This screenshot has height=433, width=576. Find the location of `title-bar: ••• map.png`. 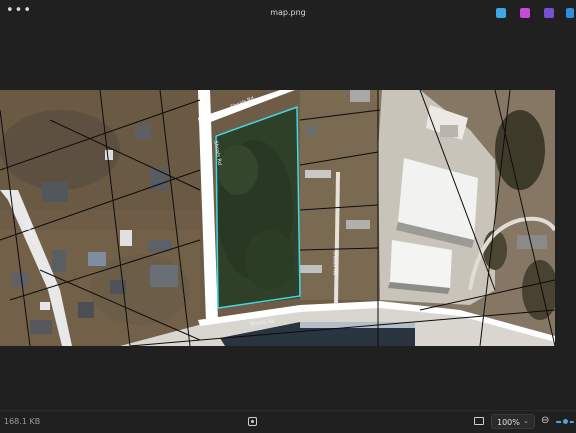

title-bar: ••• map.png is located at coordinates (288, 13).